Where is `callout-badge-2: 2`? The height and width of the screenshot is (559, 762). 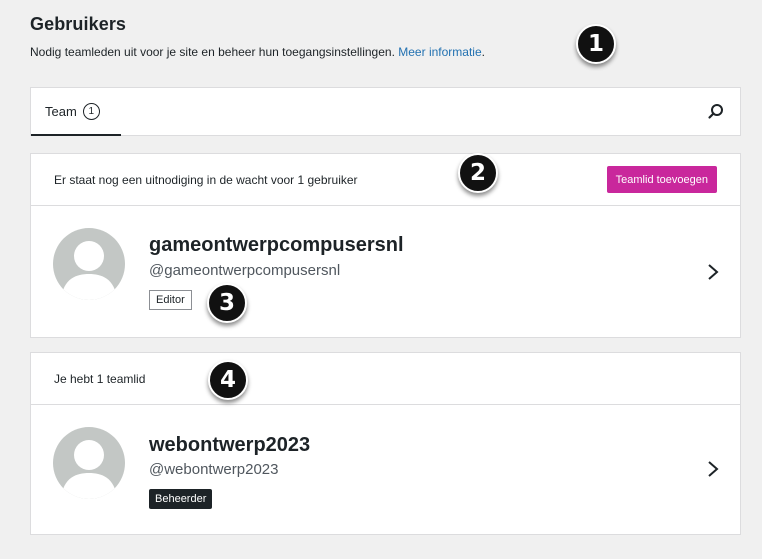
callout-badge-2: 2 is located at coordinates (478, 173).